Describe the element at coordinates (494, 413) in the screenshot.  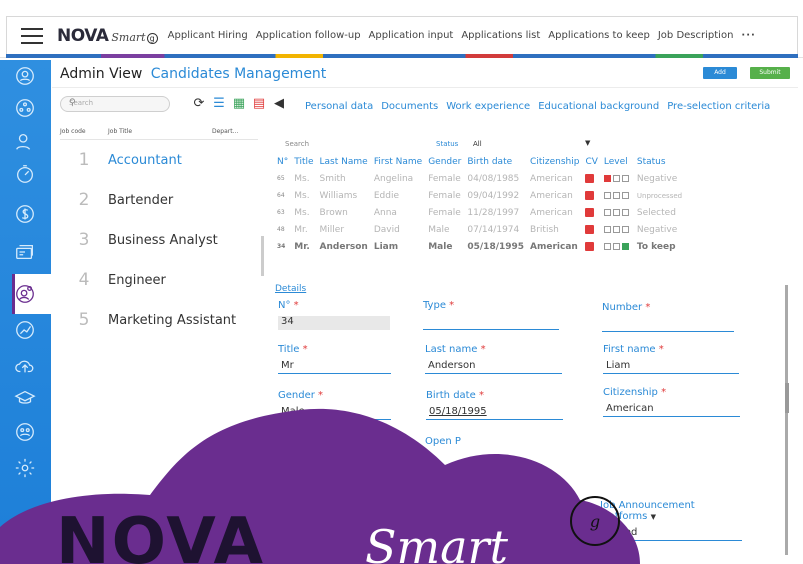
I see `birth-date-input: 05/18/1995` at that location.